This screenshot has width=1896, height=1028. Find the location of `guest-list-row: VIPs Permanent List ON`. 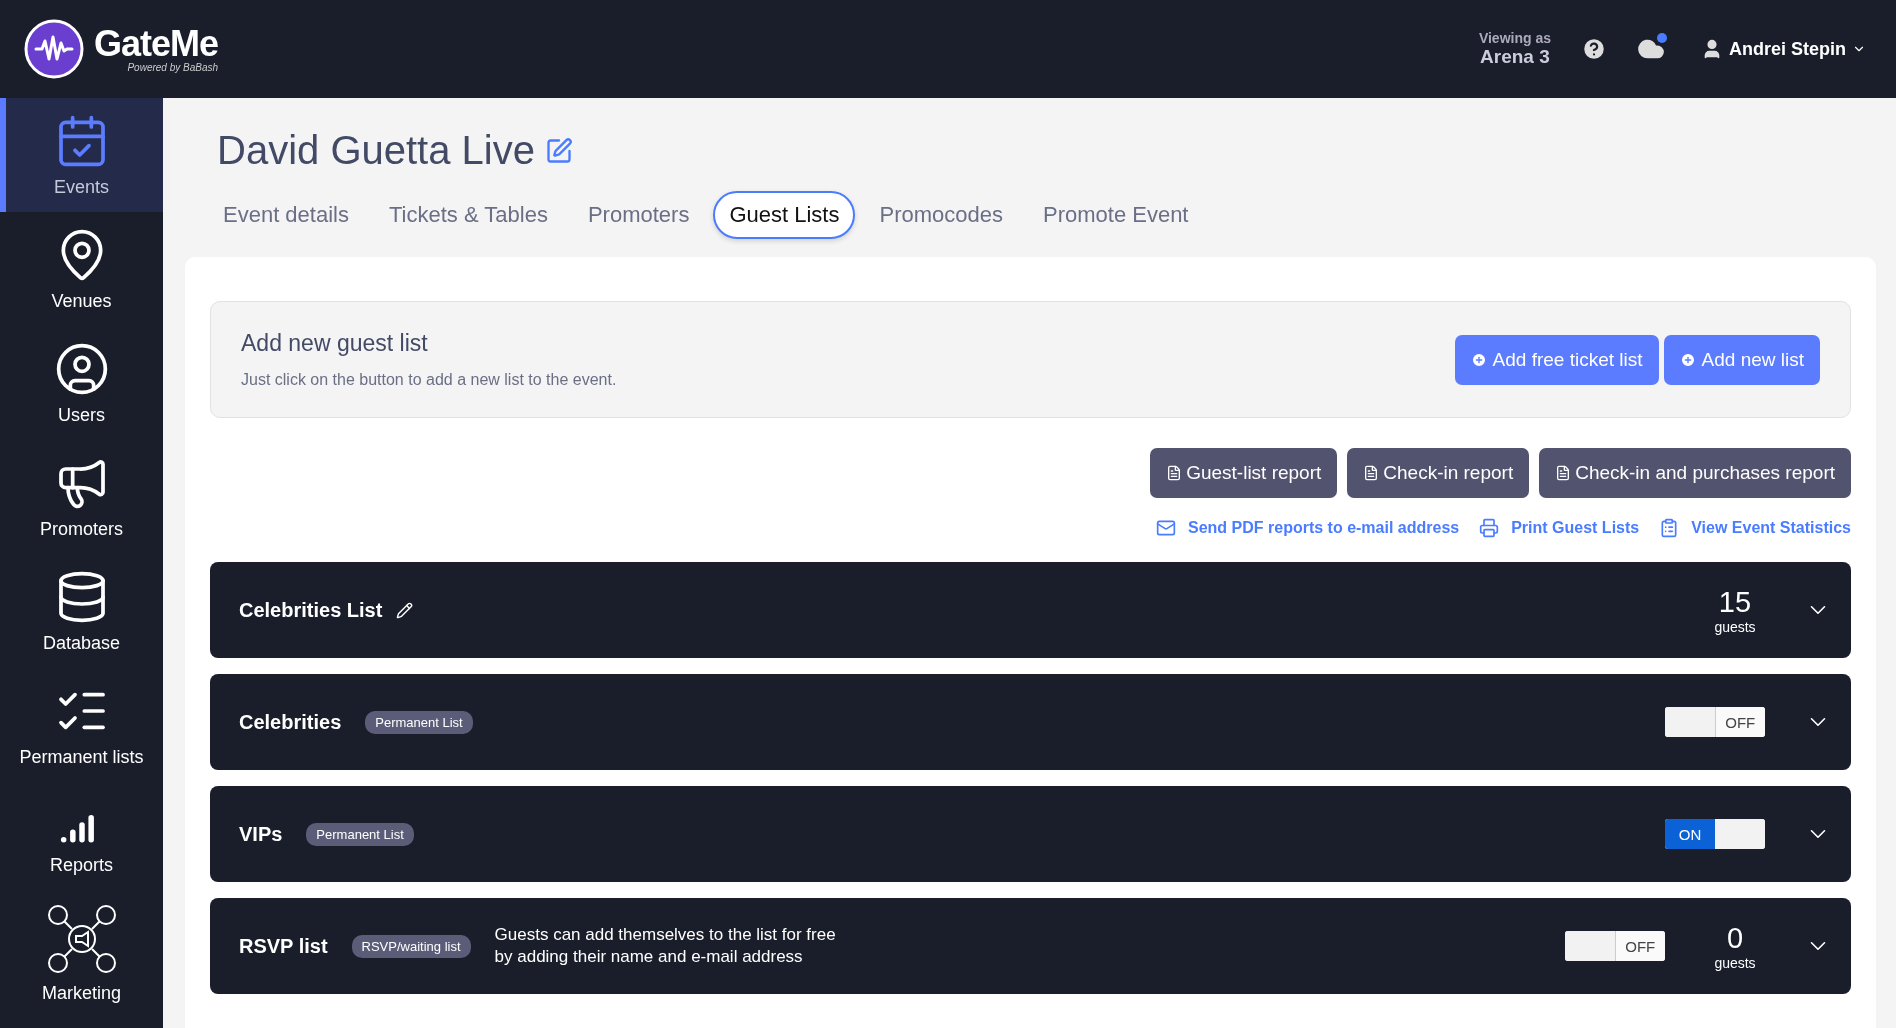

guest-list-row: VIPs Permanent List ON is located at coordinates (1030, 834).